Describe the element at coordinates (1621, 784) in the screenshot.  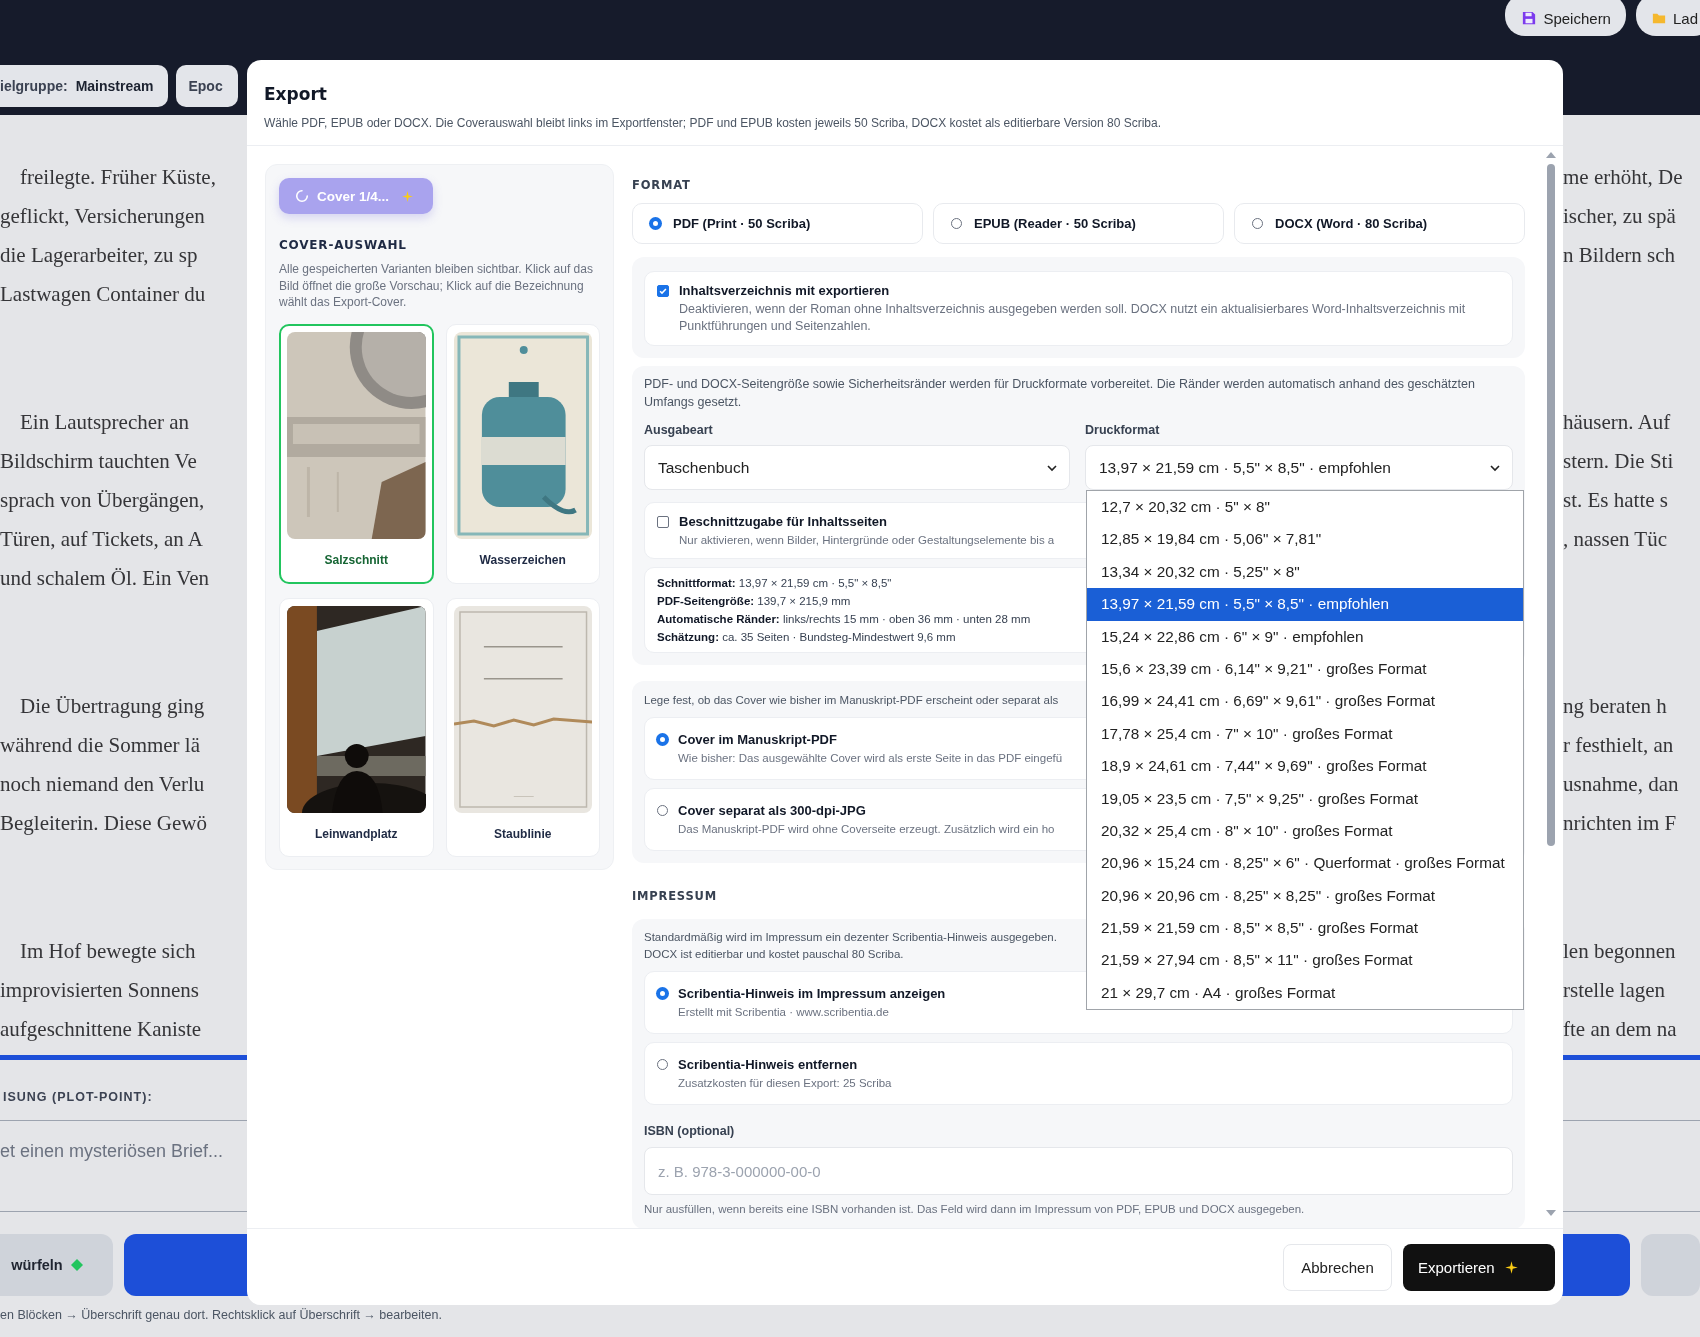
I see `manuscript-line: usnahme, dan` at that location.